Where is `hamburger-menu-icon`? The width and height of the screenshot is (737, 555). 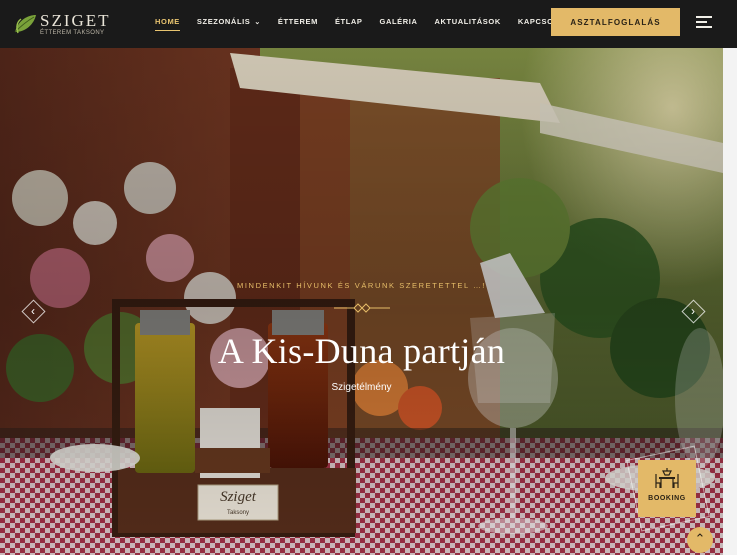
hamburger-menu-icon is located at coordinates (704, 22).